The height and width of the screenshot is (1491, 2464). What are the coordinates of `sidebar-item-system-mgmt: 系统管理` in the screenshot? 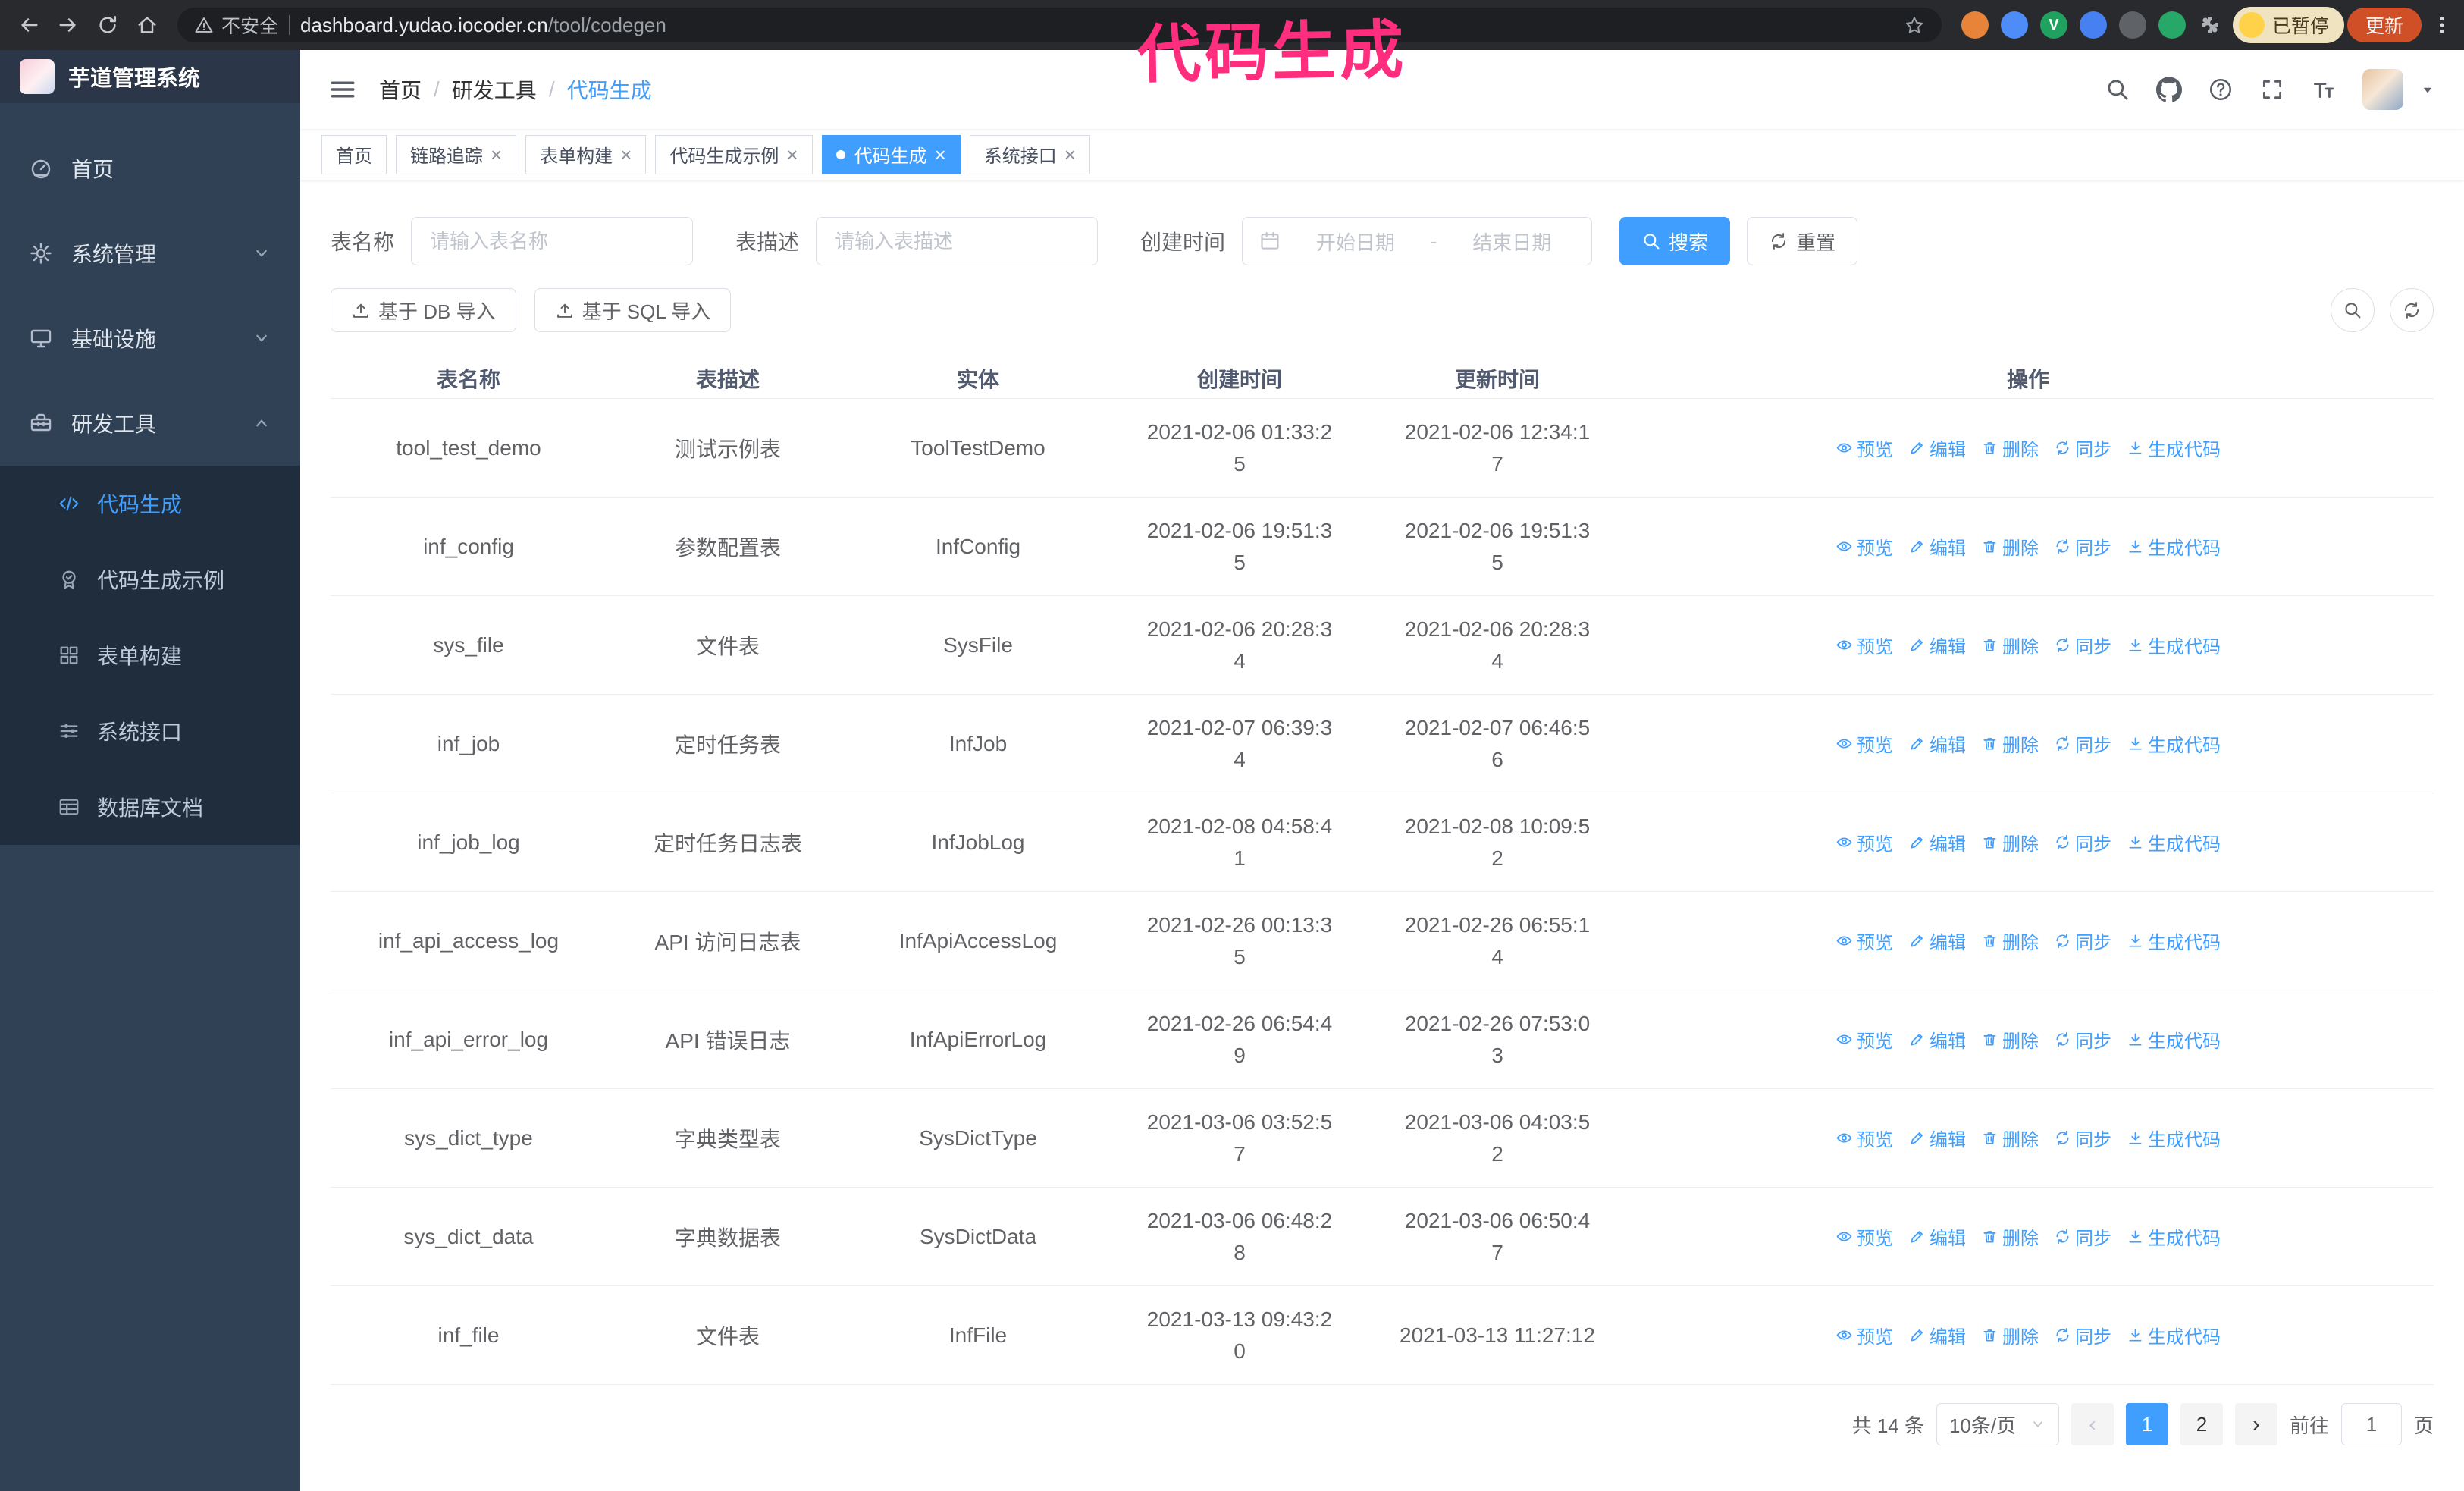 It's located at (150, 253).